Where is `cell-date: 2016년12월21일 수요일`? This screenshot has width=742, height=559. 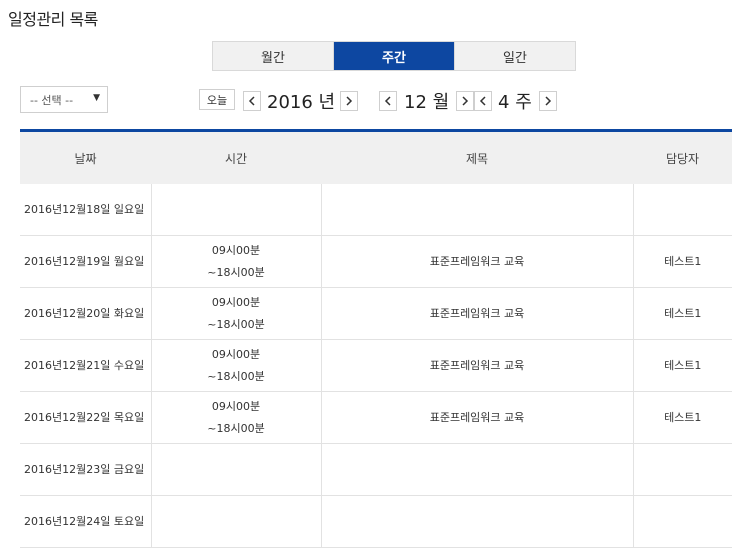 cell-date: 2016년12월21일 수요일 is located at coordinates (86, 365).